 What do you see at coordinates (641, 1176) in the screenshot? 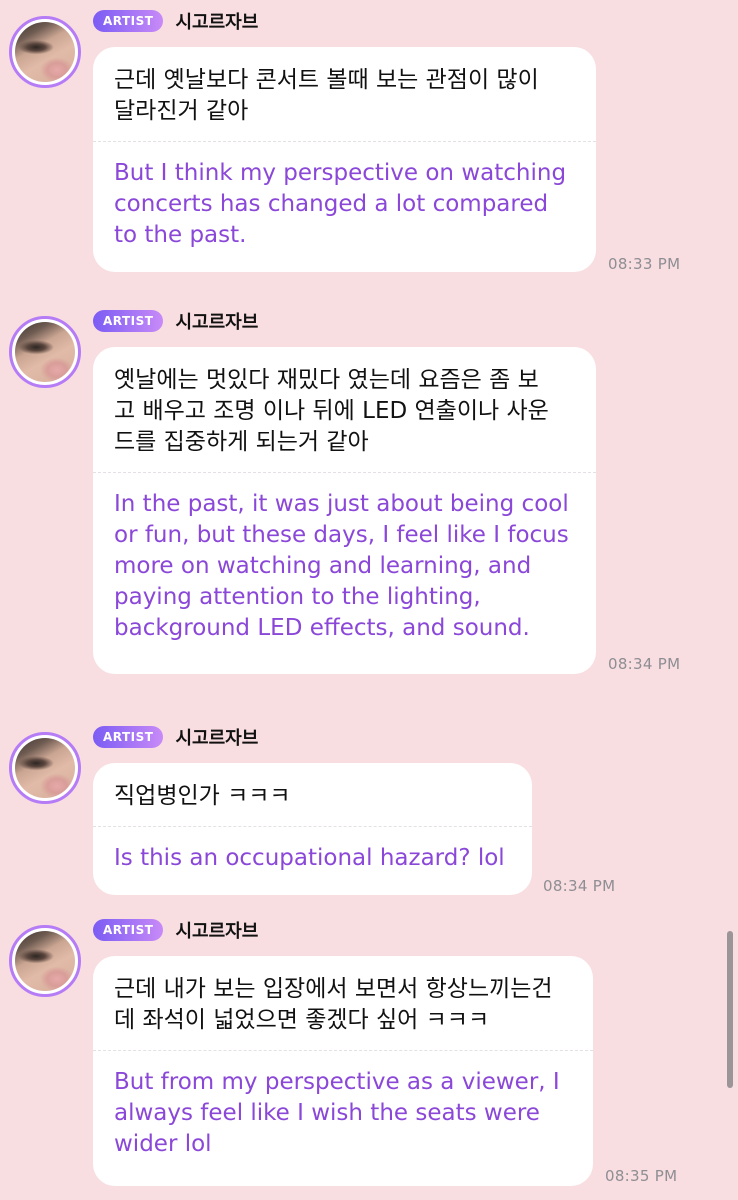
I see `timestamp: 08:35 PM` at bounding box center [641, 1176].